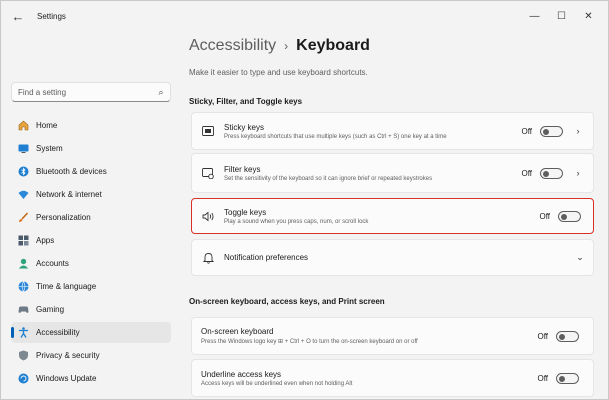 The height and width of the screenshot is (400, 609). What do you see at coordinates (23, 241) in the screenshot?
I see `apps-icon` at bounding box center [23, 241].